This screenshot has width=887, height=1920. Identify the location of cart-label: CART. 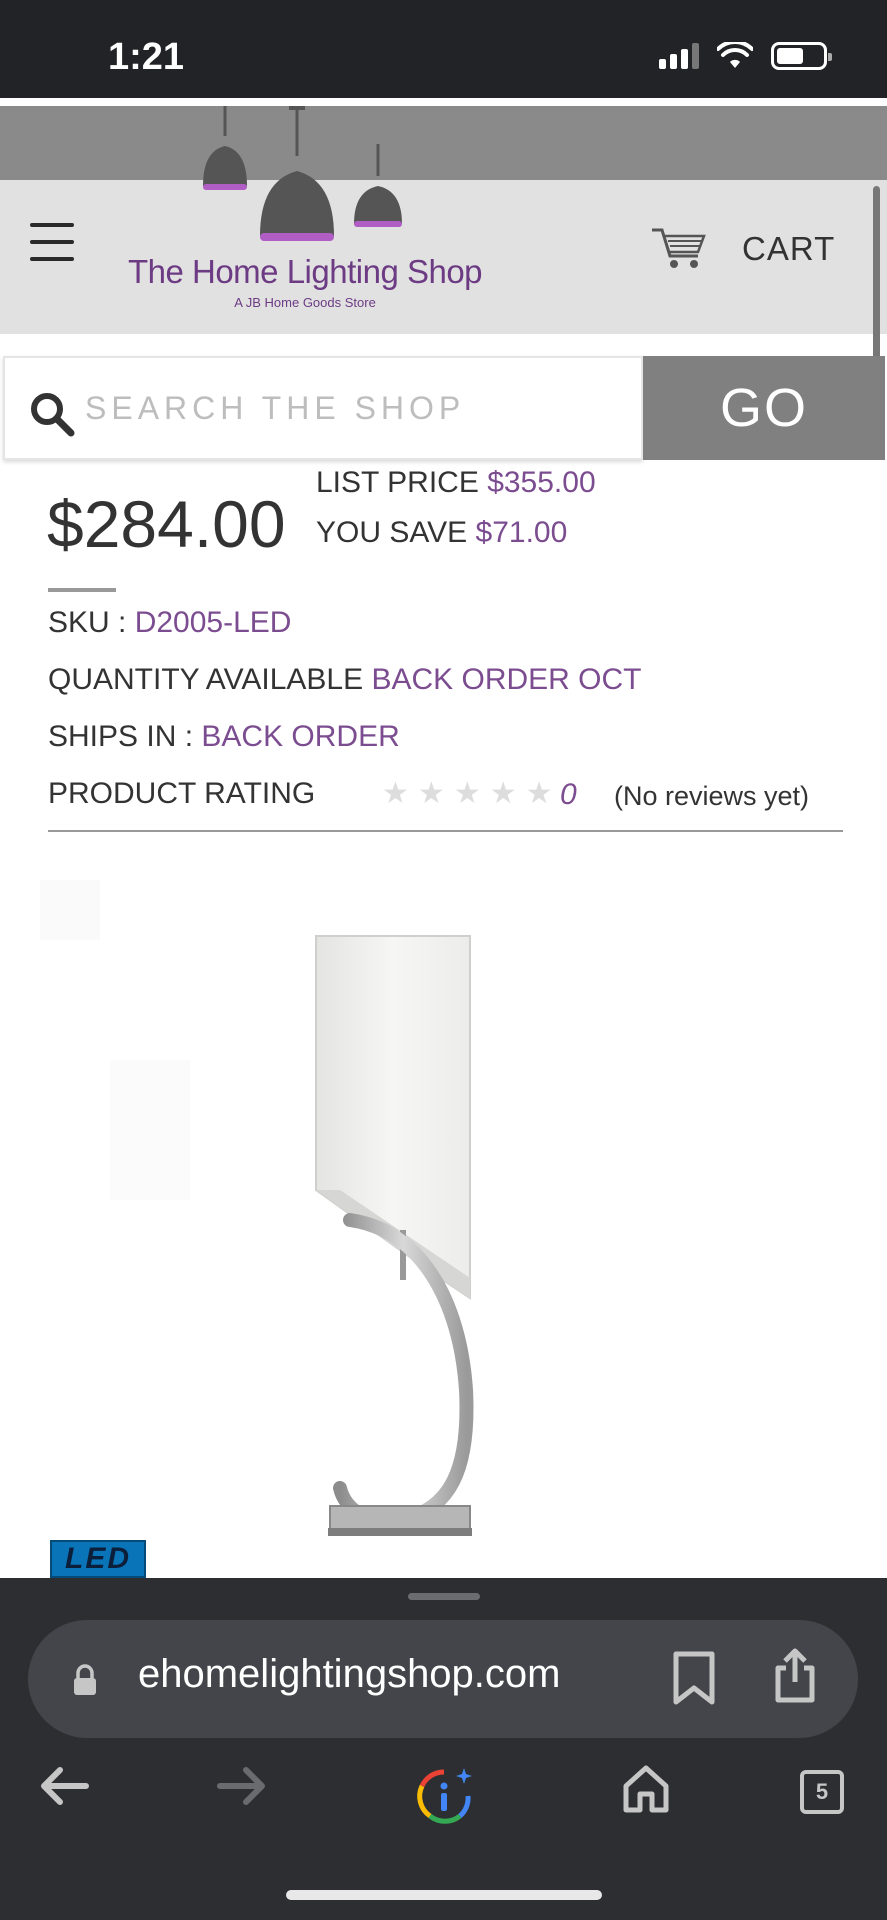
(789, 248).